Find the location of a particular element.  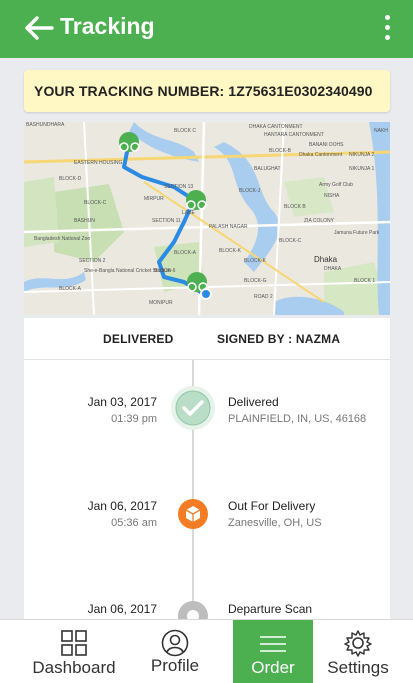

svg-text: BASHUNDHARA is located at coordinates (45, 125).